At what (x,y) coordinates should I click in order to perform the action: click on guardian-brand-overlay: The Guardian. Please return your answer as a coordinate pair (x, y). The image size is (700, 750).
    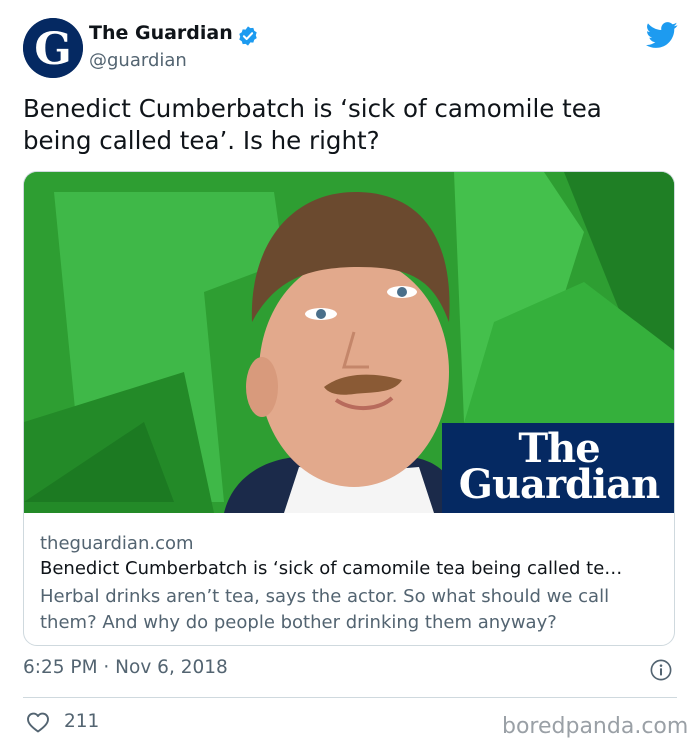
    Looking at the image, I should click on (558, 468).